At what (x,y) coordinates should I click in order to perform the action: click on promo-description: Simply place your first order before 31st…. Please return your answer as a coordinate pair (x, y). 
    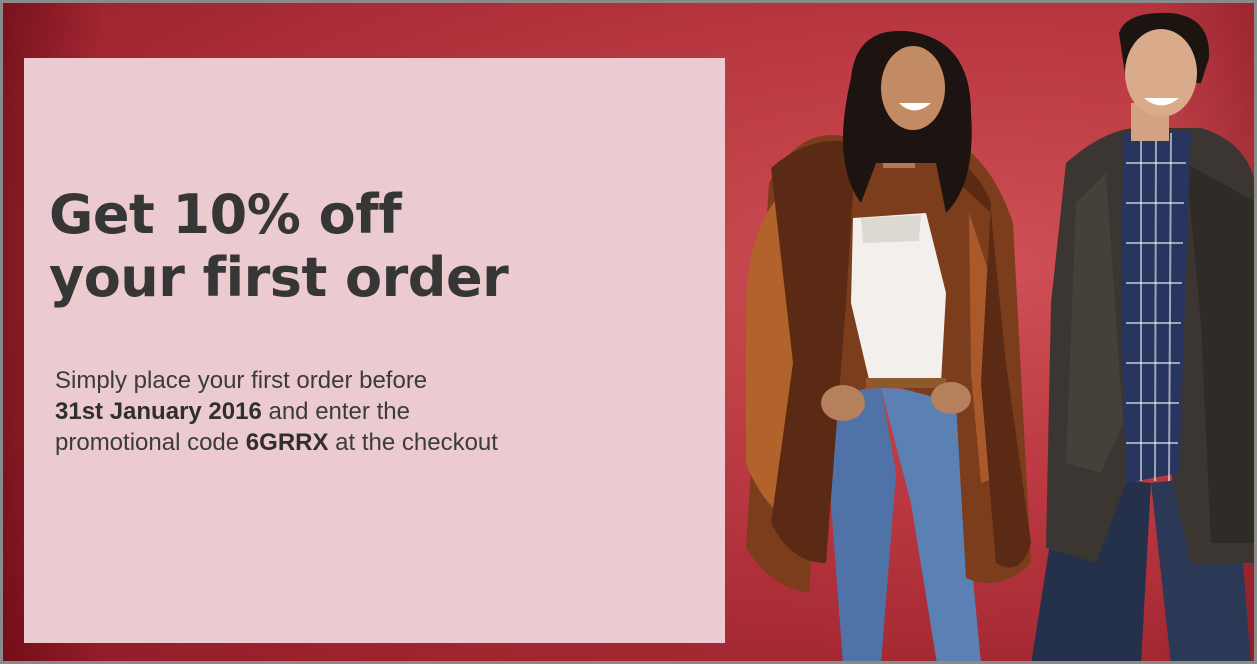
    Looking at the image, I should click on (375, 411).